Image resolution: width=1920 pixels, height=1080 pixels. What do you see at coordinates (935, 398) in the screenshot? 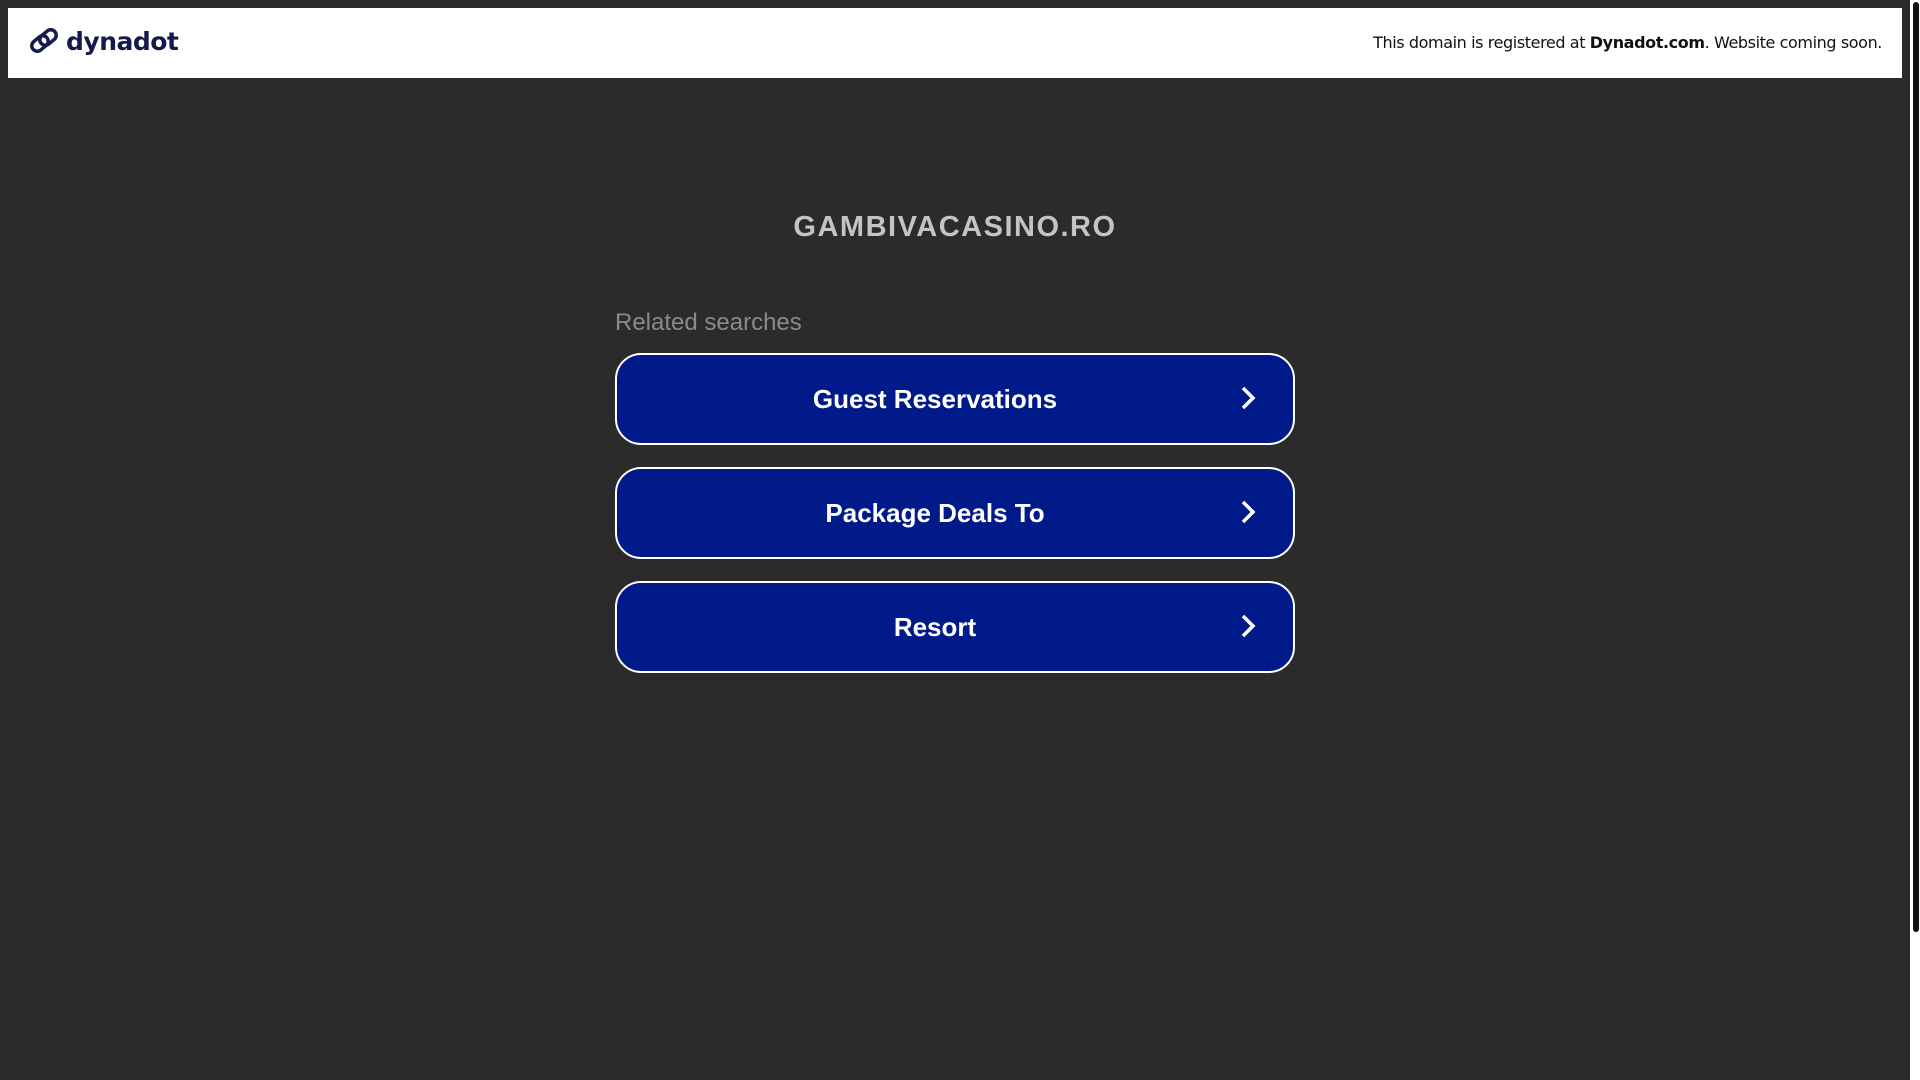
I see `search-link-label: Guest Reservations` at bounding box center [935, 398].